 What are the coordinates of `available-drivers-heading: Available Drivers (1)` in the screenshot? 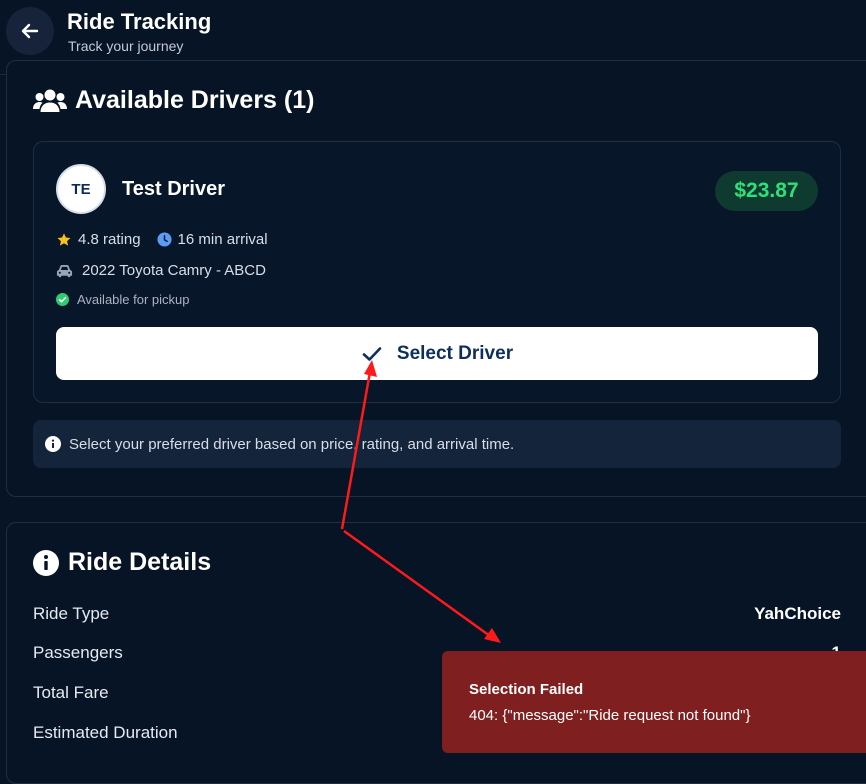 It's located at (173, 100).